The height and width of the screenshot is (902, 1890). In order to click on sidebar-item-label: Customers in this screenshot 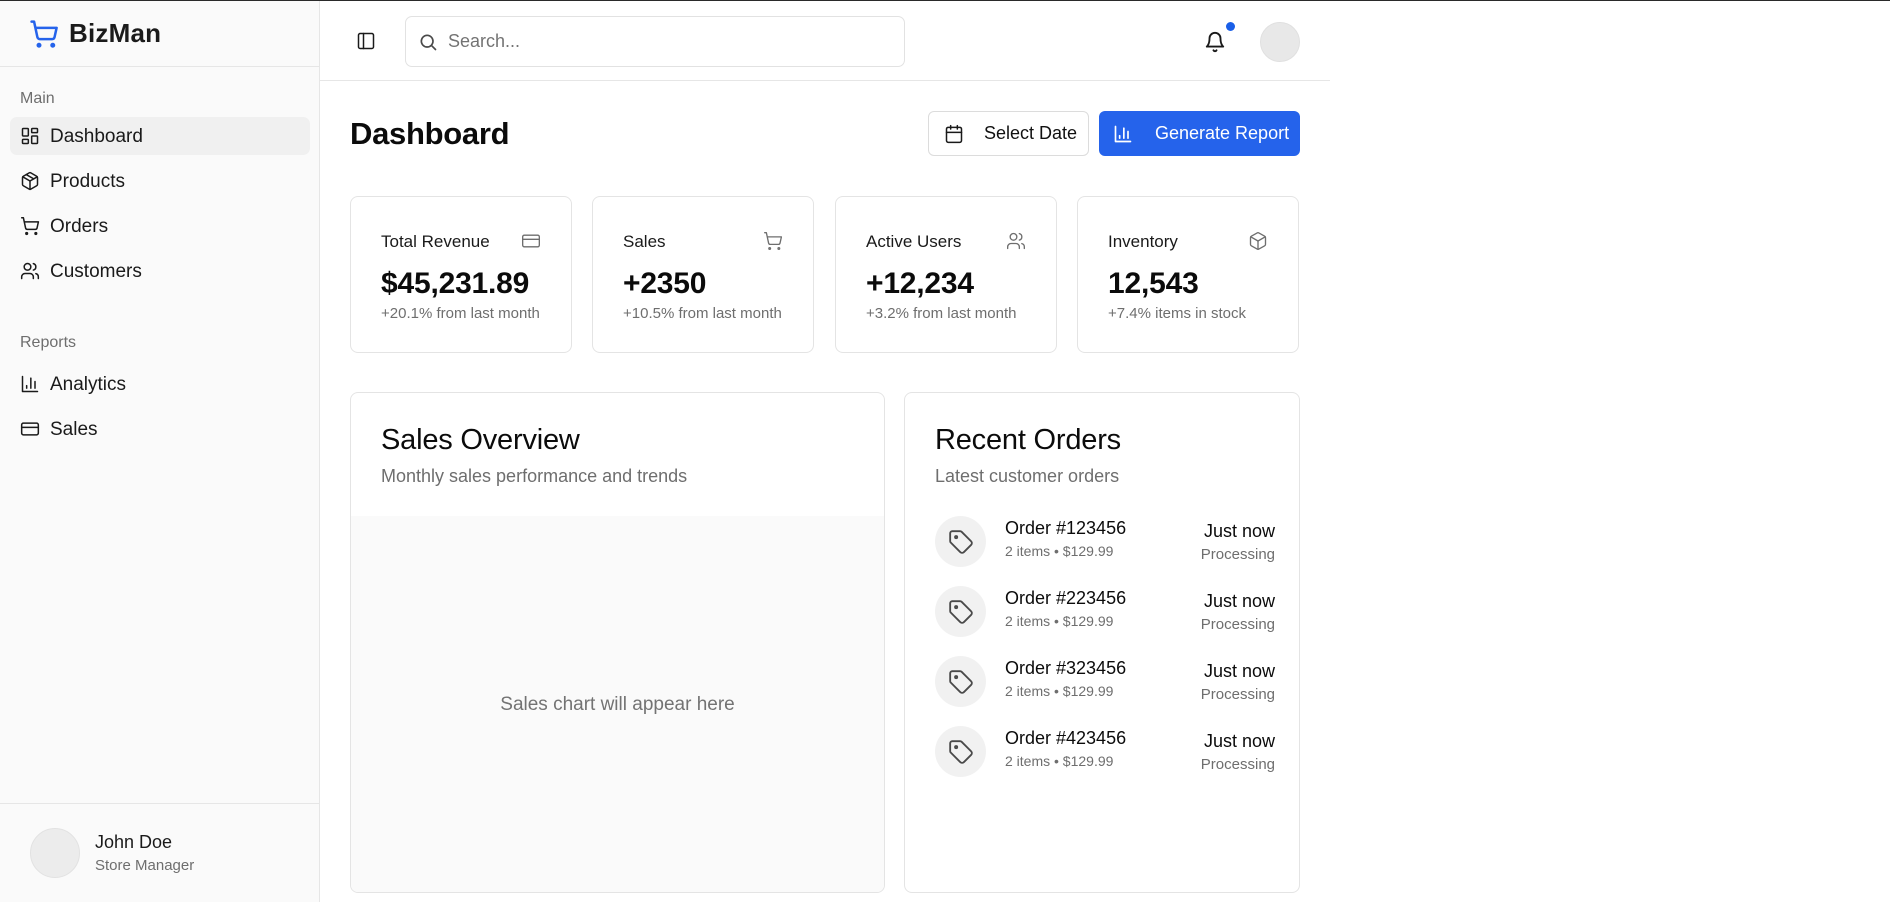, I will do `click(96, 271)`.